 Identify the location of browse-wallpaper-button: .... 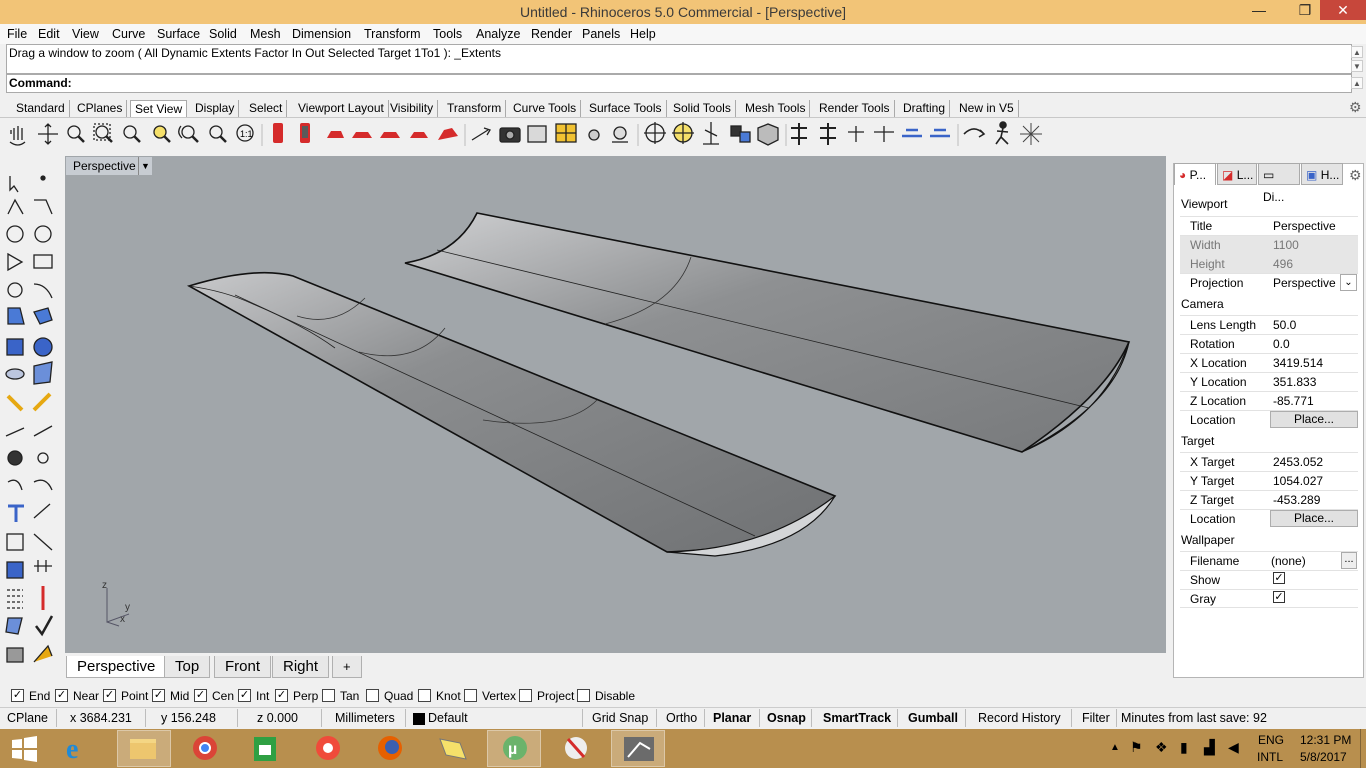
(1349, 560).